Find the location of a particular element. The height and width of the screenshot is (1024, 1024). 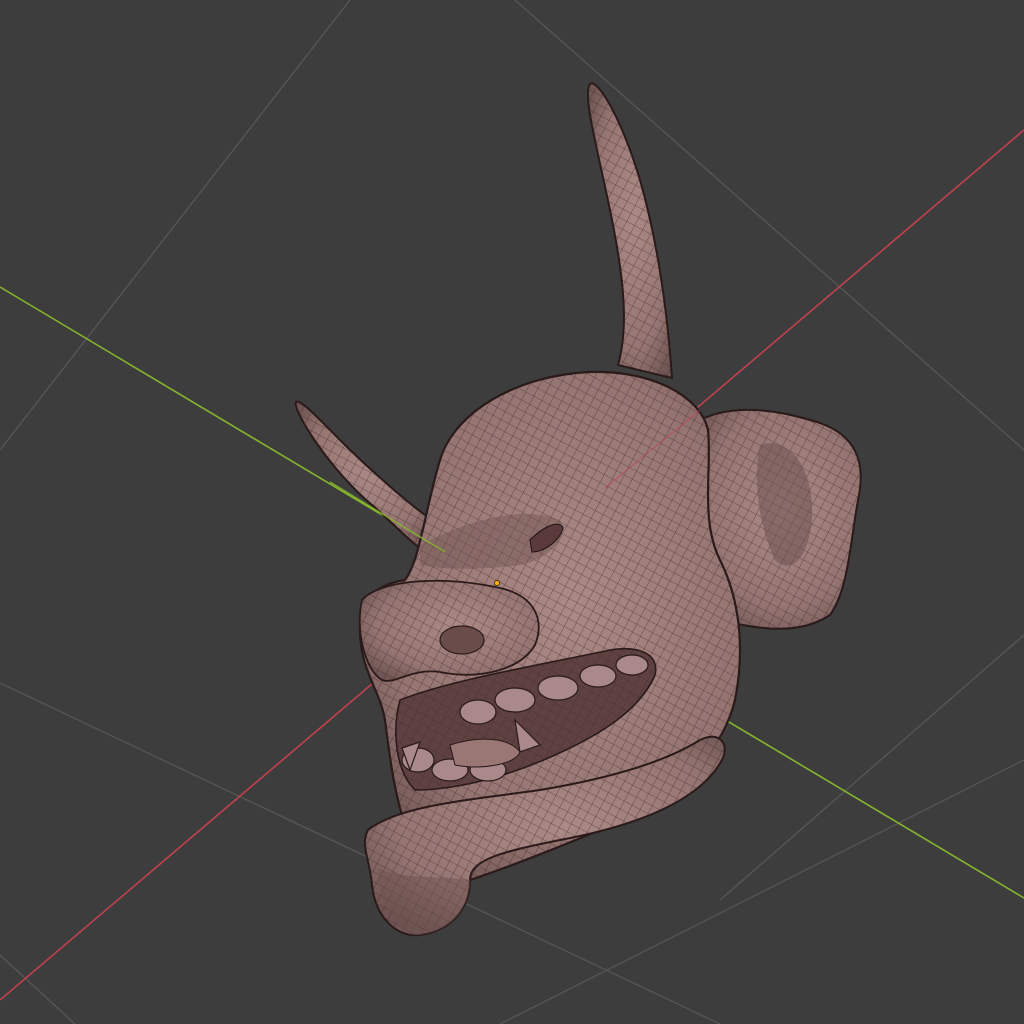

object-origin-dot is located at coordinates (497, 583).